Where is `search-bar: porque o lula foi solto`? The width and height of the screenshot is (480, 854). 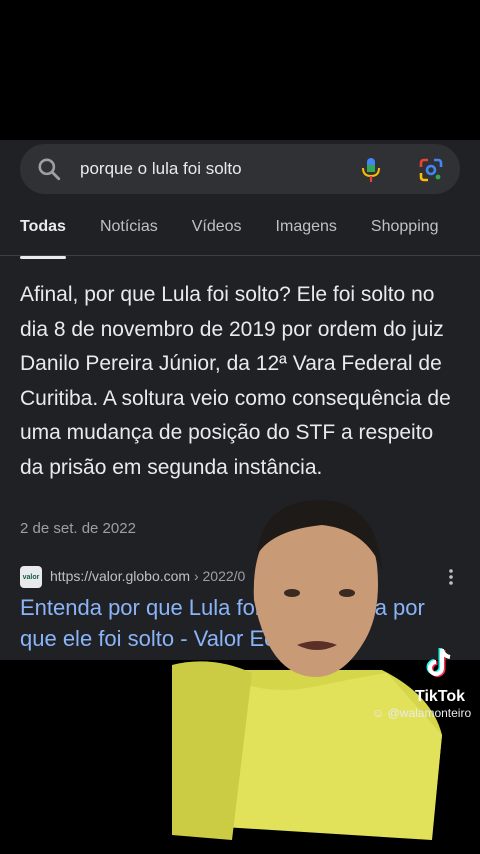
search-bar: porque o lula foi solto is located at coordinates (240, 169).